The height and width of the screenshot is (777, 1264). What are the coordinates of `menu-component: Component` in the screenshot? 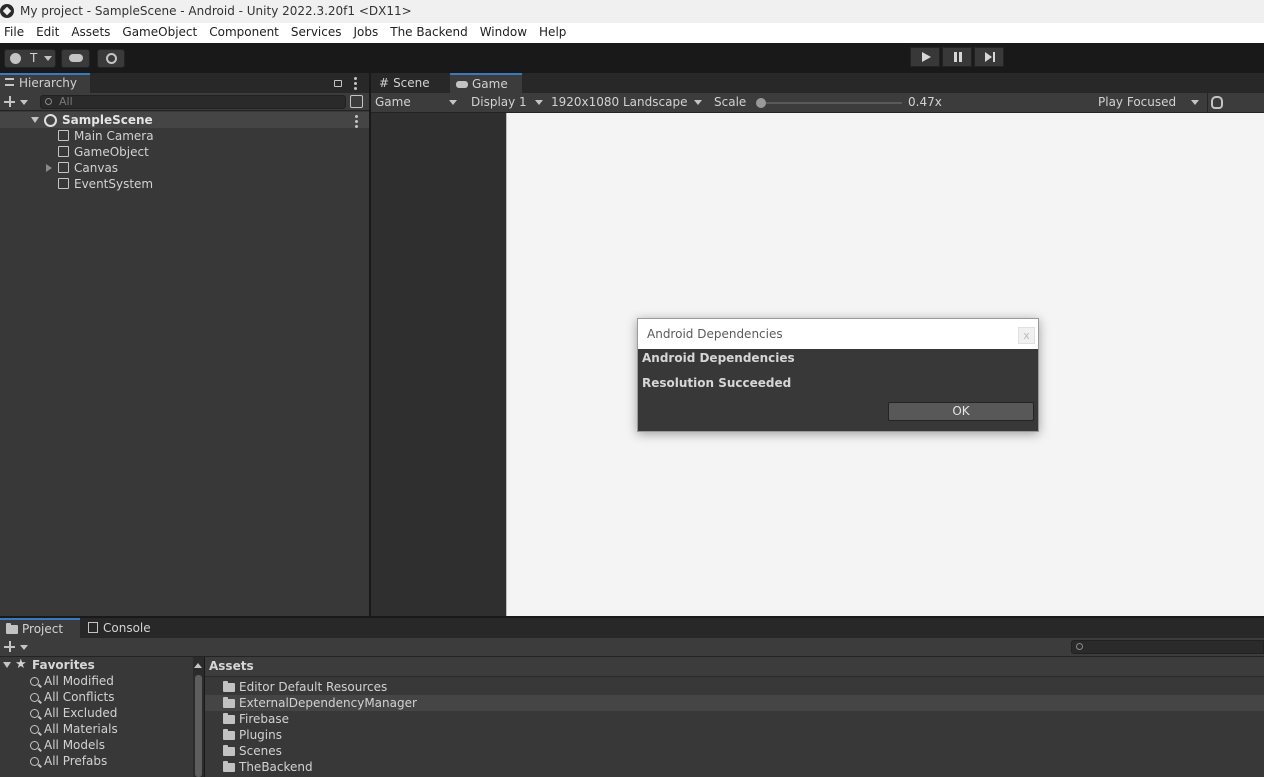 It's located at (244, 33).